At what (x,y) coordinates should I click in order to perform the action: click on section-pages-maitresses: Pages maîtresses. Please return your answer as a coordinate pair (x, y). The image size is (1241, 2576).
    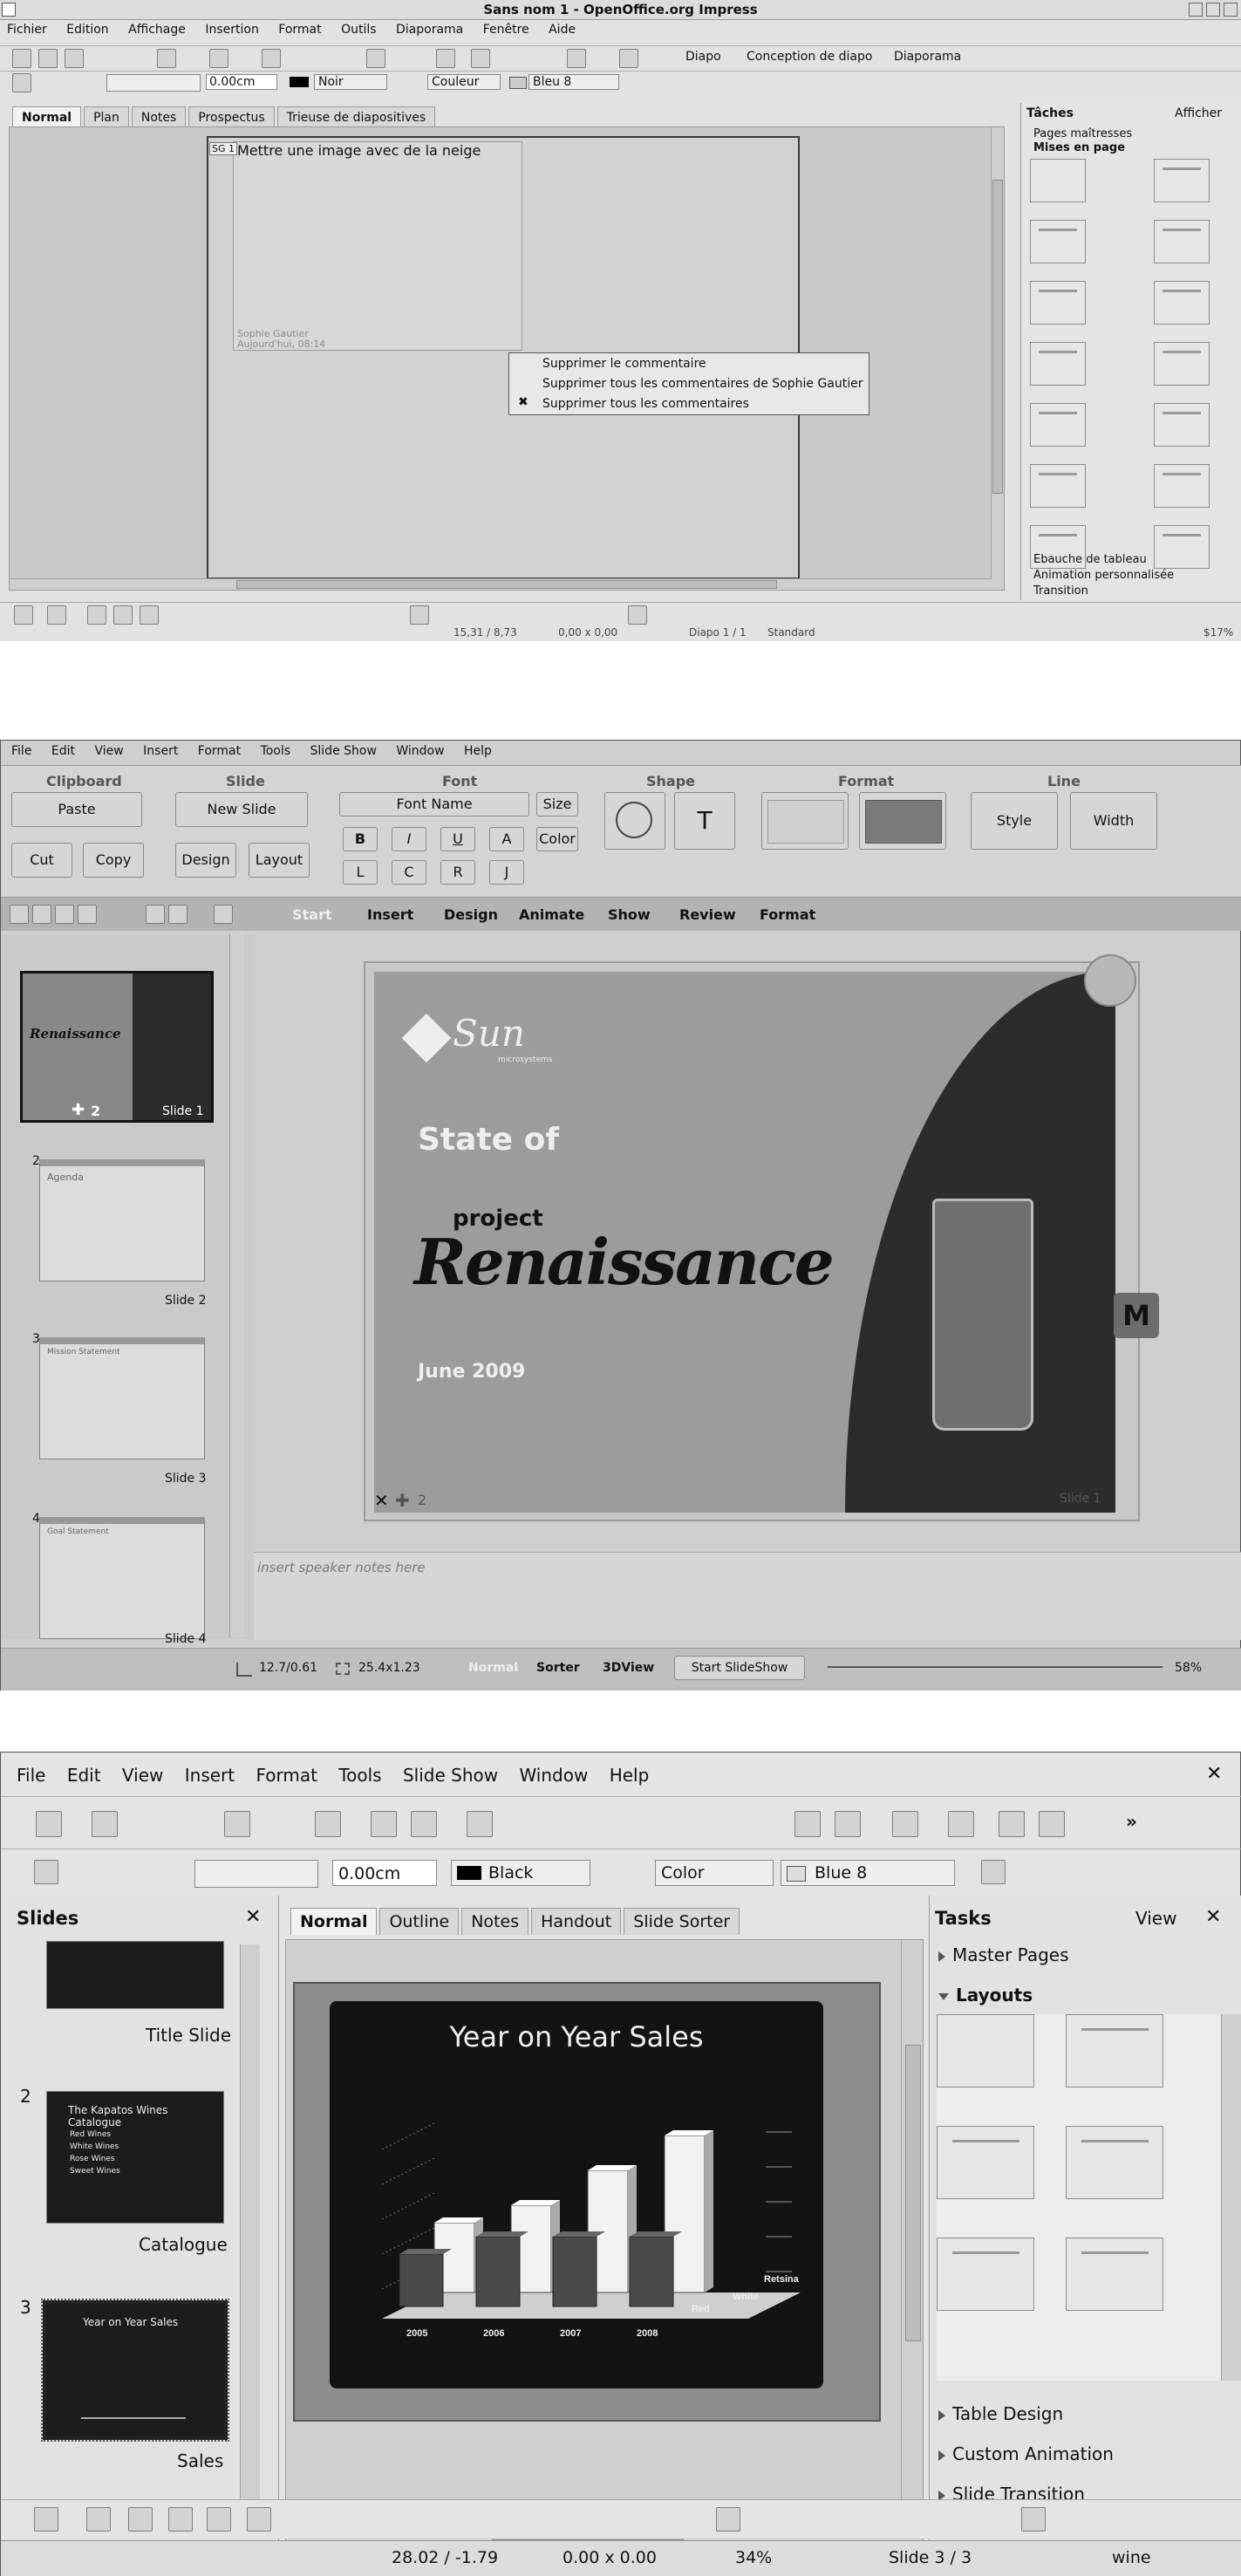
    Looking at the image, I should click on (1082, 133).